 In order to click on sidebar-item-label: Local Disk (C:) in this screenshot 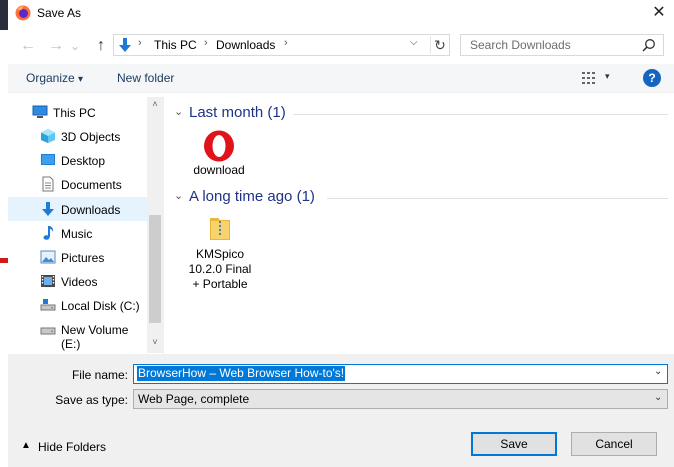, I will do `click(100, 306)`.